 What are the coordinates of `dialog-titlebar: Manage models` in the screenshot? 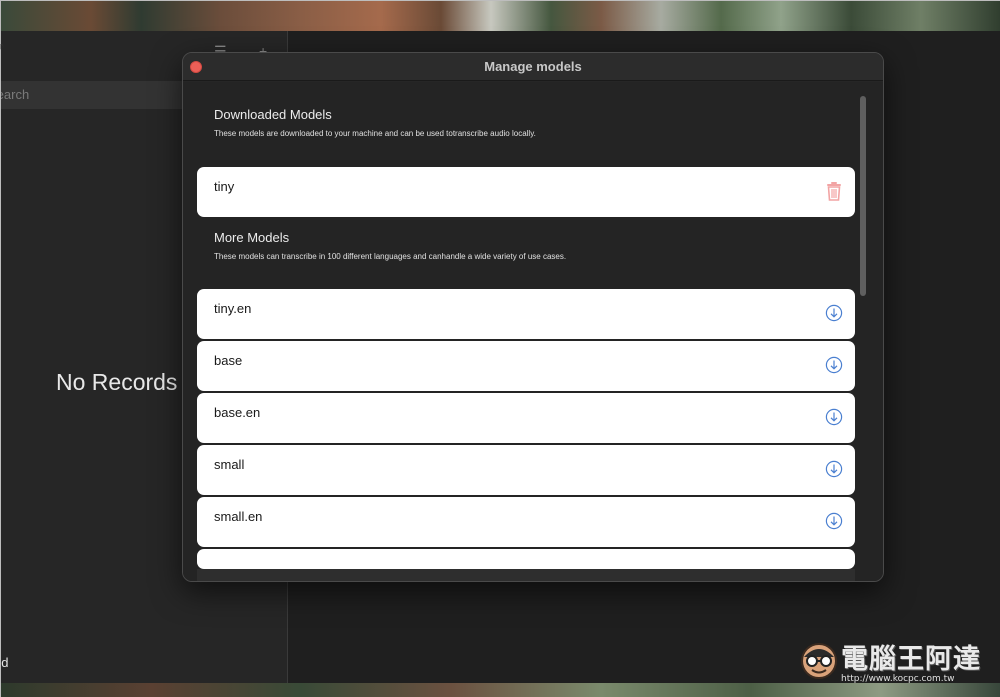 It's located at (533, 67).